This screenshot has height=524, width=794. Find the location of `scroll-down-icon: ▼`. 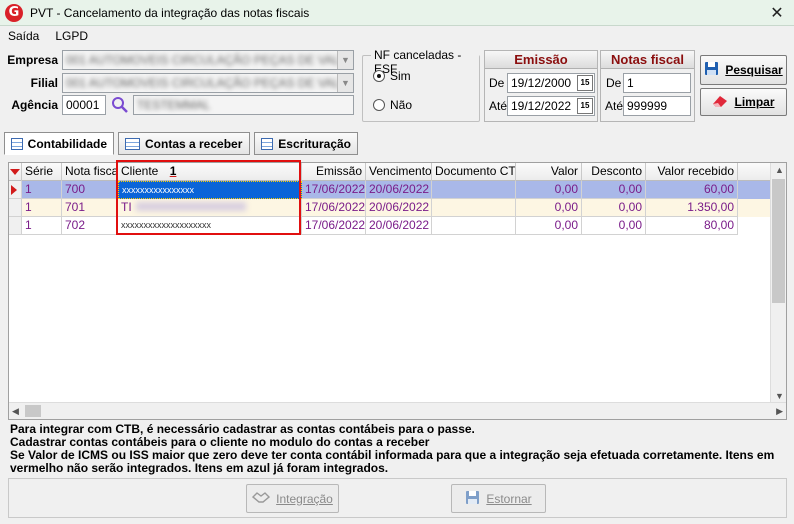

scroll-down-icon: ▼ is located at coordinates (779, 396).